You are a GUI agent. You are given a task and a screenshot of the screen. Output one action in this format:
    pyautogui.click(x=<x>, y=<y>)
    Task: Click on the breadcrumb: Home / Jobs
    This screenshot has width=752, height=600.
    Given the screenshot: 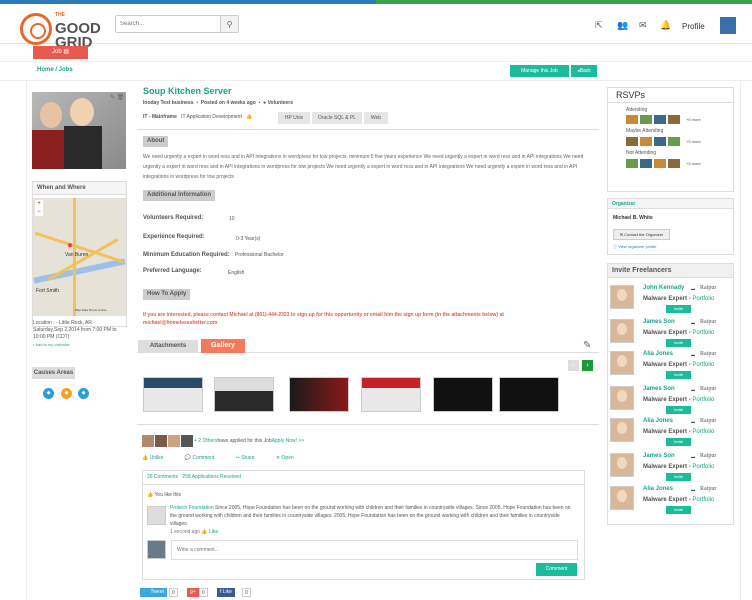 What is the action you would take?
    pyautogui.click(x=55, y=70)
    